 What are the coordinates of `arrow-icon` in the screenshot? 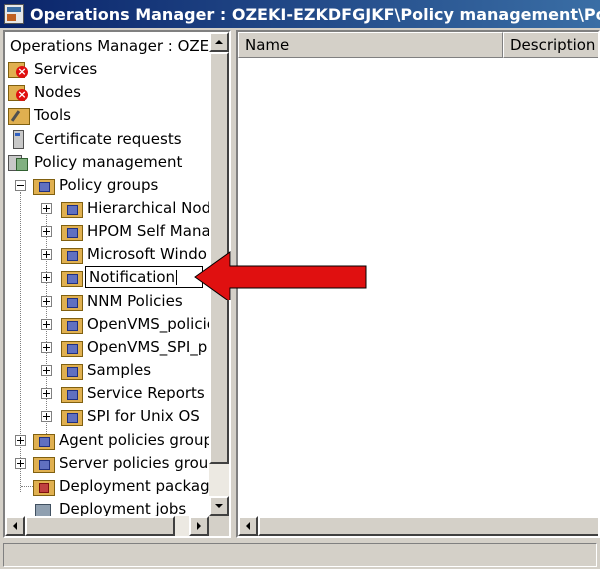 It's located at (280, 275).